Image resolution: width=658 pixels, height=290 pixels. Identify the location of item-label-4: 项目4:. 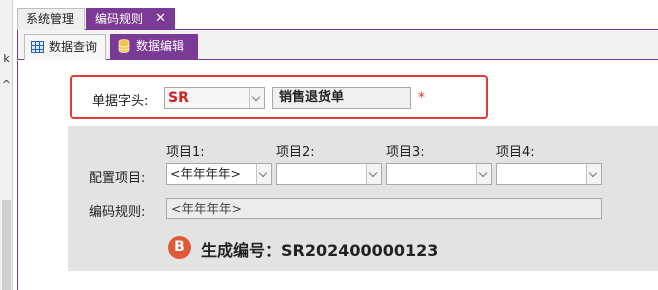
(515, 152).